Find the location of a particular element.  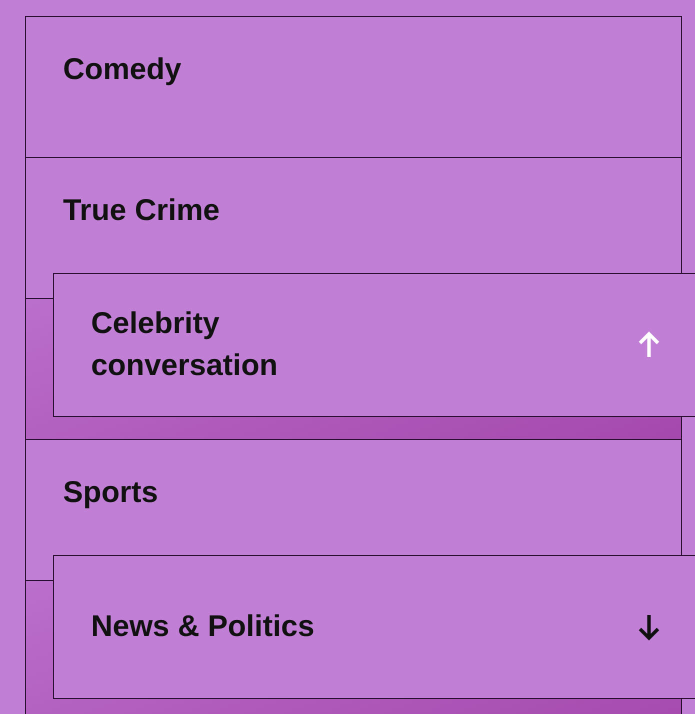

category-label: Sports is located at coordinates (110, 492).